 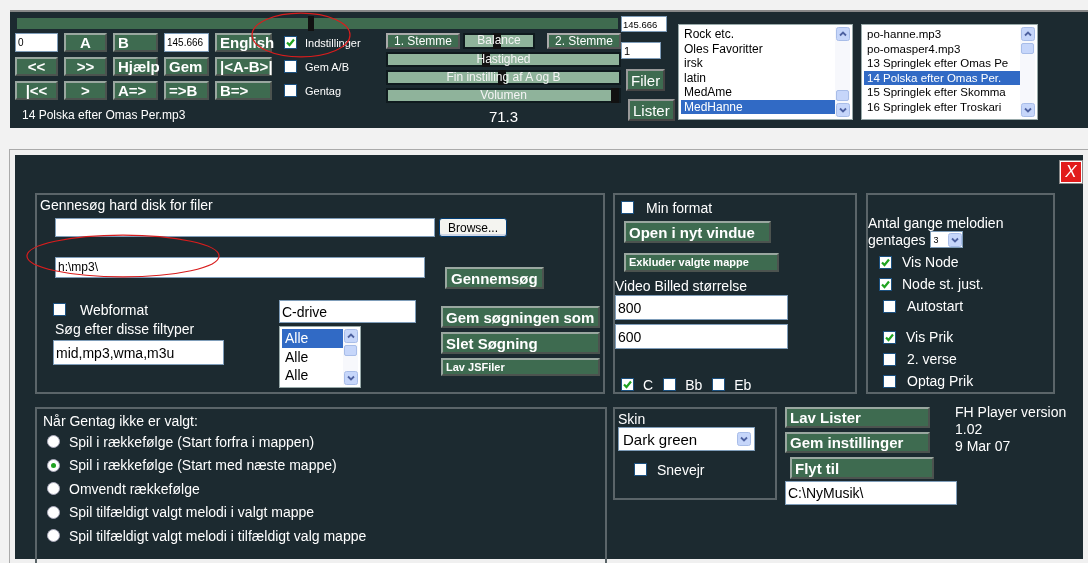 What do you see at coordinates (317, 23) in the screenshot?
I see `position-slider` at bounding box center [317, 23].